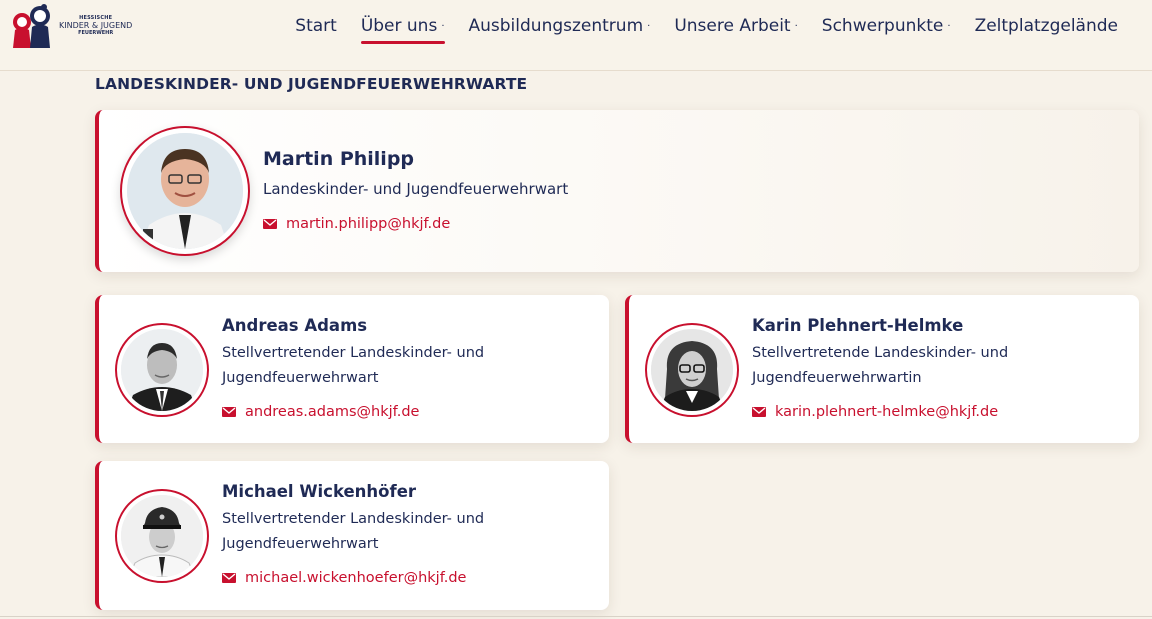  Describe the element at coordinates (416, 189) in the screenshot. I see `person-role: Landeskinder- und Jugendfeuerwehrwart` at that location.